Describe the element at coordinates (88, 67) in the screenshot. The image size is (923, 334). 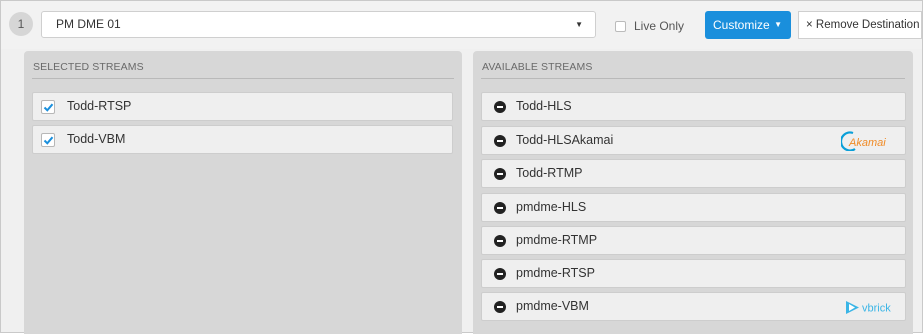
I see `panel-title: SELECTED STREAMS` at that location.